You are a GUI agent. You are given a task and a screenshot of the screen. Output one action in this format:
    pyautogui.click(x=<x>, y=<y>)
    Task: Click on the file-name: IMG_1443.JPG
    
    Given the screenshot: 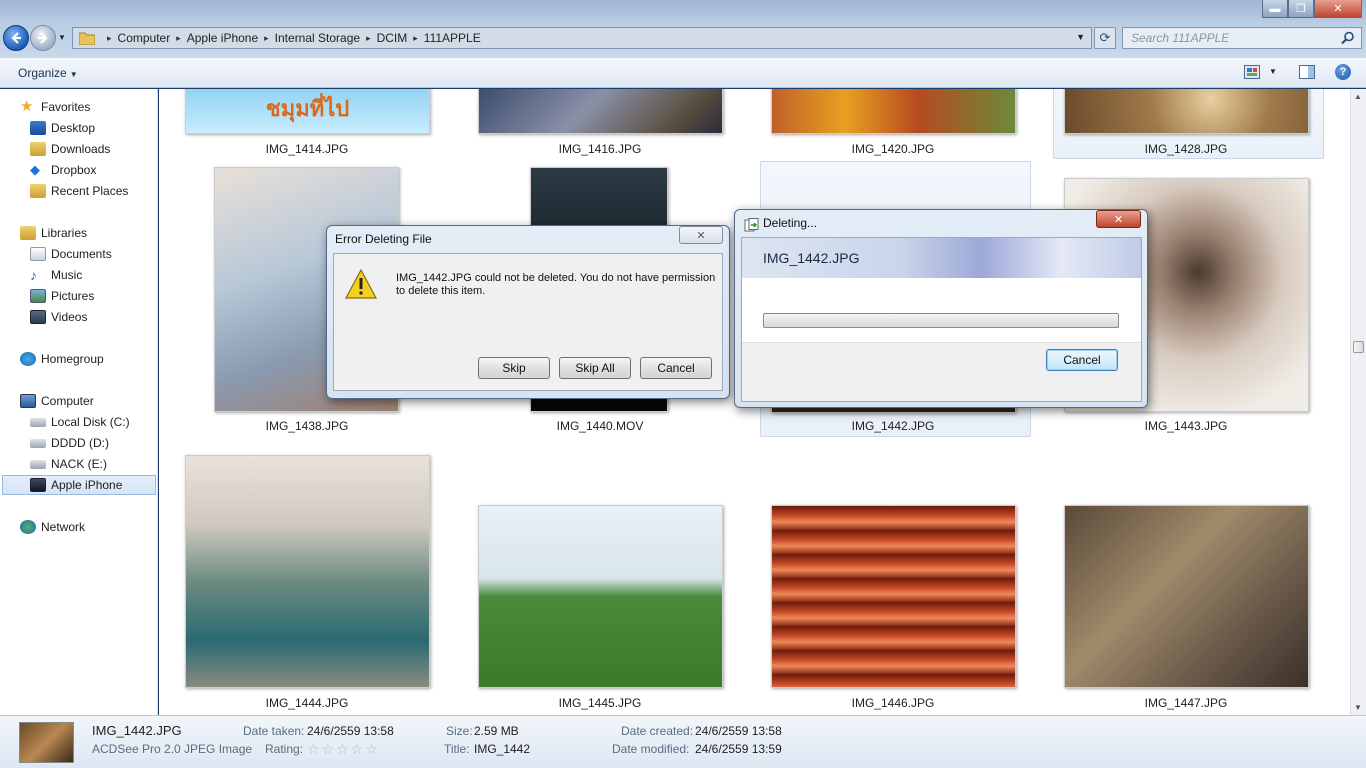 What is the action you would take?
    pyautogui.click(x=1186, y=426)
    